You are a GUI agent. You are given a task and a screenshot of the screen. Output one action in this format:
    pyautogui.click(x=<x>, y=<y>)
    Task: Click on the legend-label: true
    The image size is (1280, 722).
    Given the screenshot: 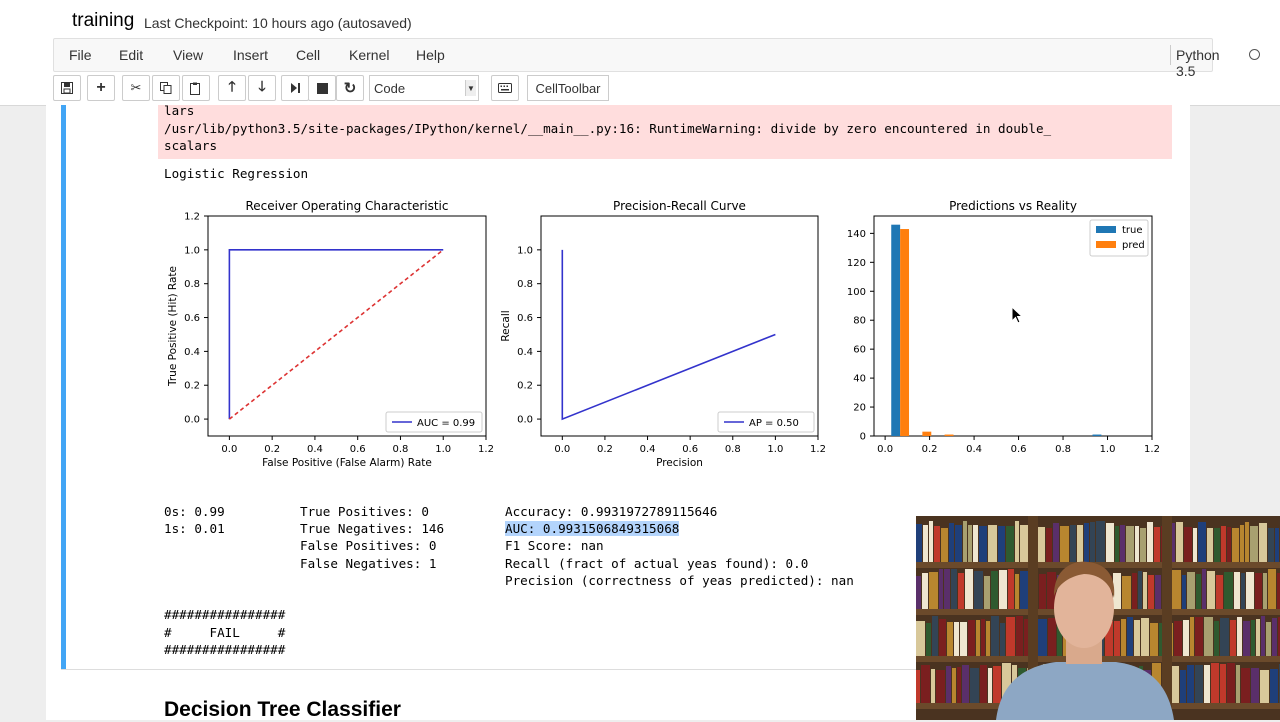 What is the action you would take?
    pyautogui.click(x=1132, y=230)
    